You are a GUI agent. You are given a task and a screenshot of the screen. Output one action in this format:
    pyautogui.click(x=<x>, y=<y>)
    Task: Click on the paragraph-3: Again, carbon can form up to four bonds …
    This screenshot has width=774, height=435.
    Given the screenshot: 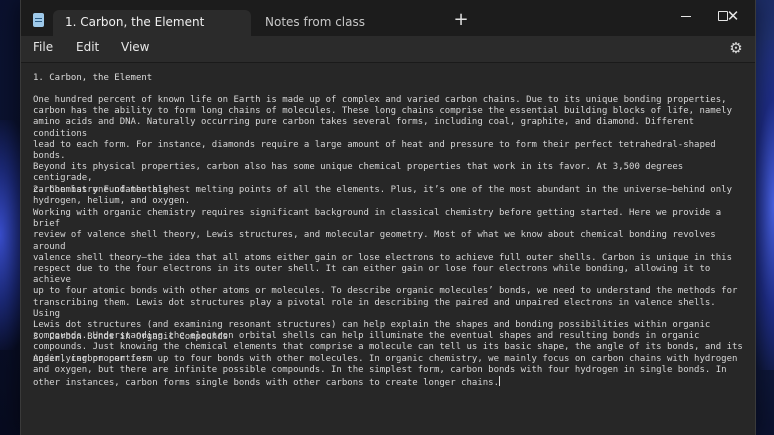 What is the action you would take?
    pyautogui.click(x=389, y=372)
    